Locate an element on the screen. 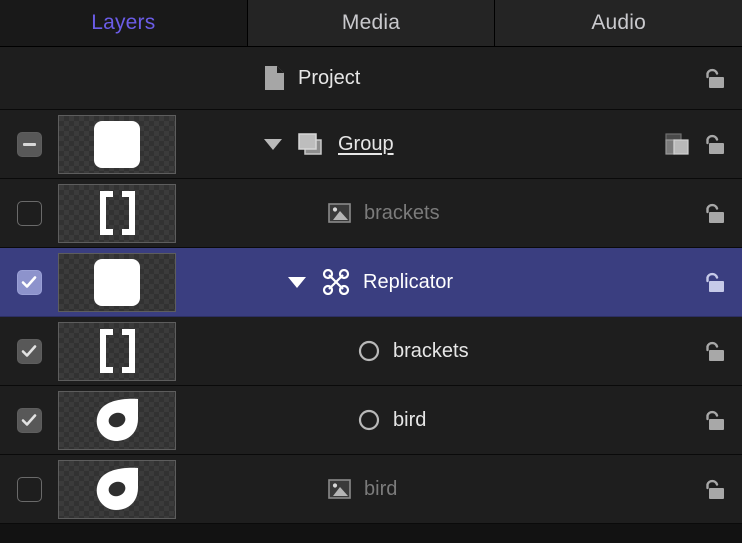 This screenshot has height=543, width=742. layer-name-group: Group is located at coordinates (329, 144).